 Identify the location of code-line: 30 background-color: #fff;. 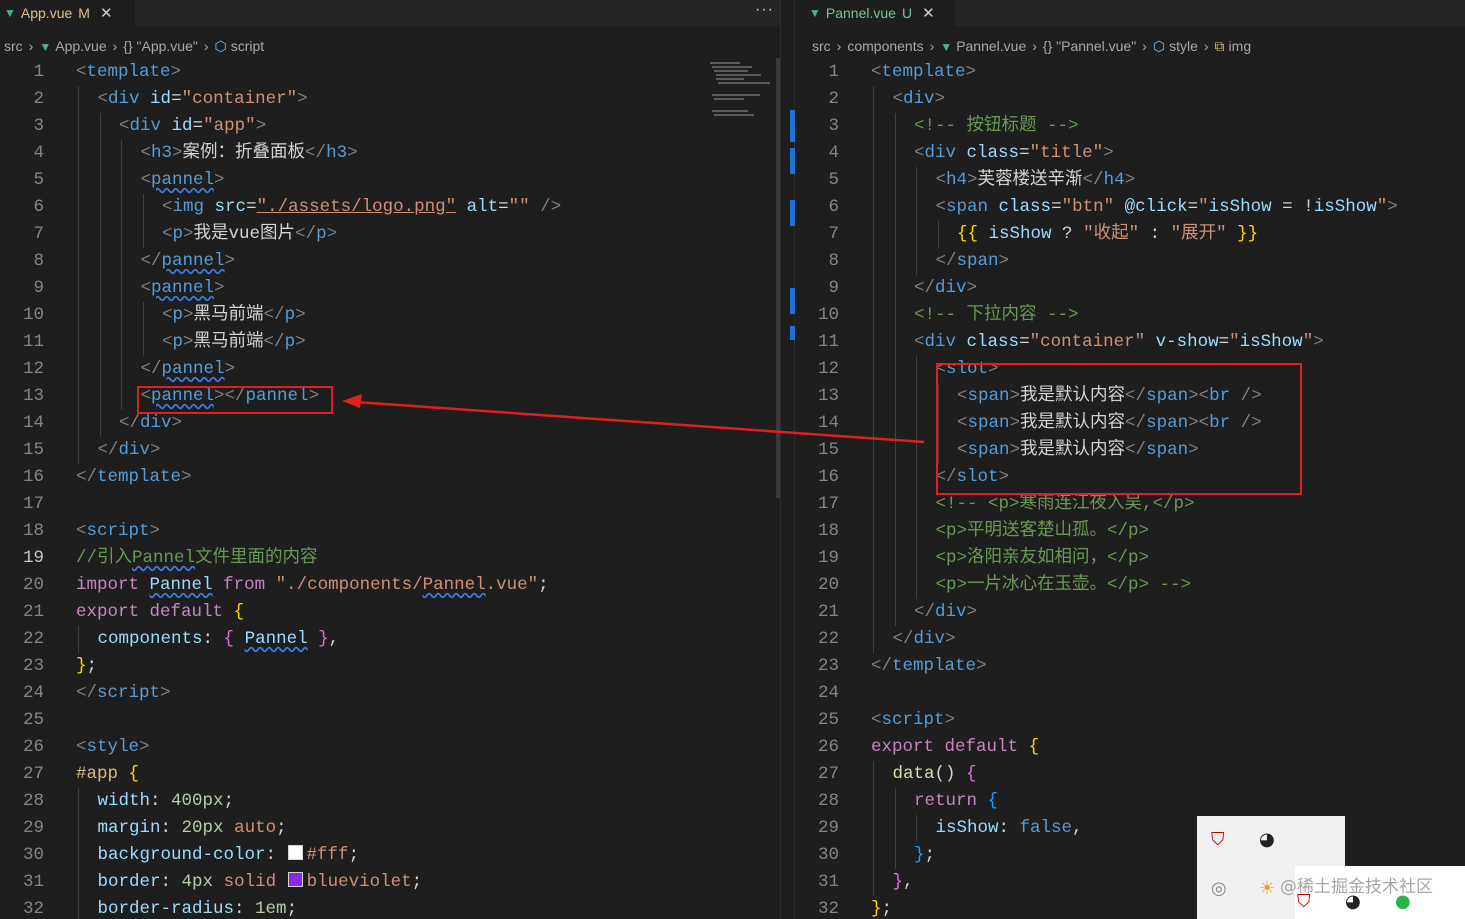
(390, 855).